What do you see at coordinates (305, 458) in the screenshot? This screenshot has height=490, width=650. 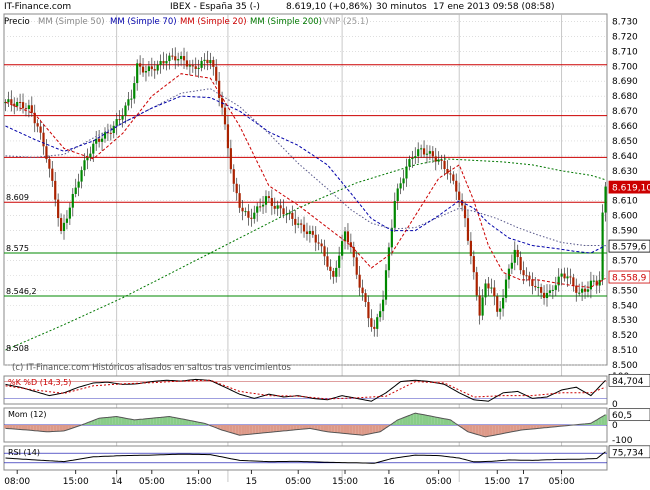 I see `rsi-frame` at bounding box center [305, 458].